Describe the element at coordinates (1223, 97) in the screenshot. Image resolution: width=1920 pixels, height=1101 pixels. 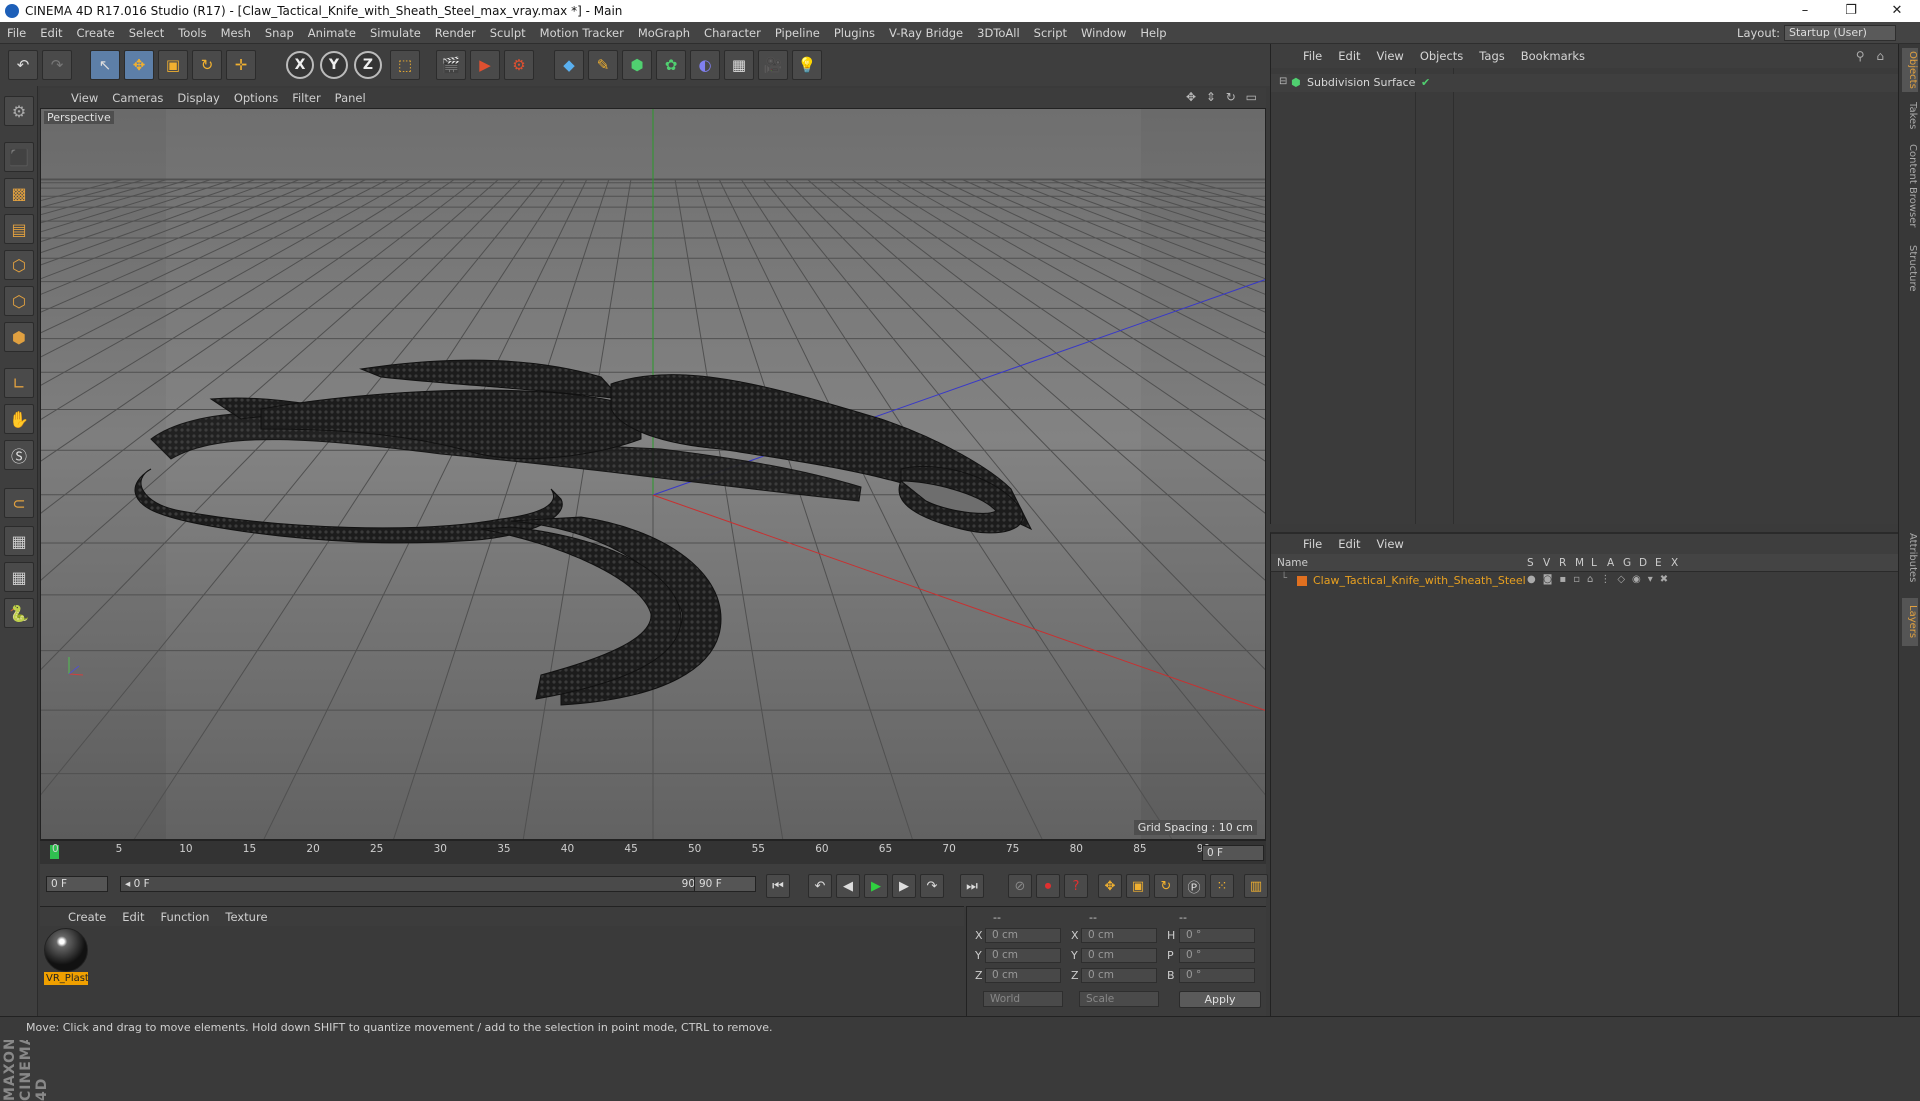
I see `viewport-navigation-icons: ✥ ⇕ ↻ ▭` at that location.